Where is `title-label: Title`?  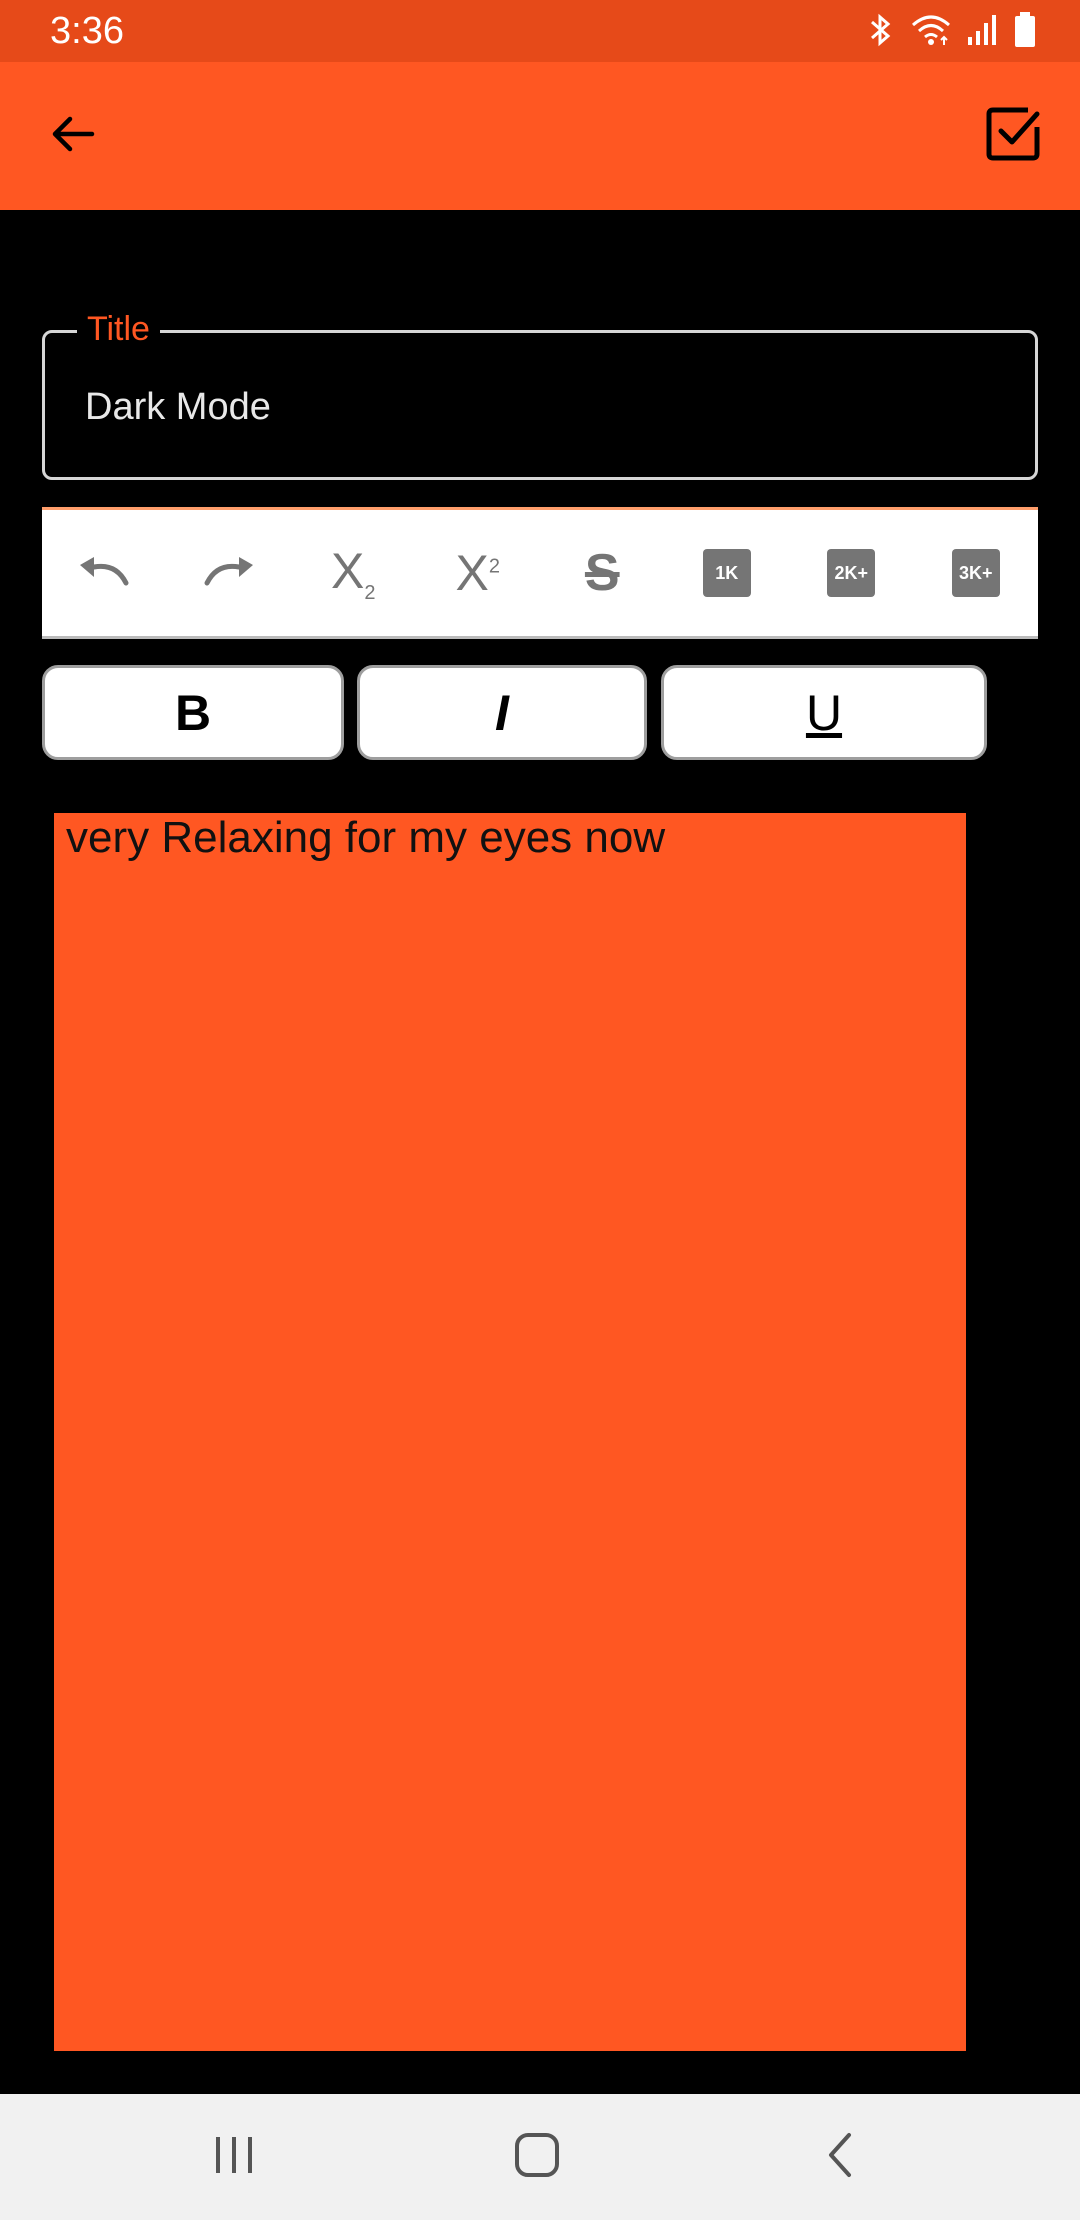 title-label: Title is located at coordinates (118, 329).